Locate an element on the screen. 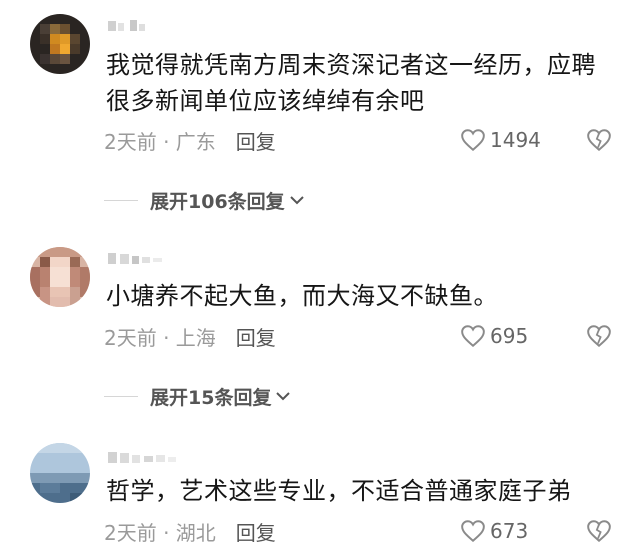 This screenshot has height=559, width=640. like-count: 1494 is located at coordinates (515, 140).